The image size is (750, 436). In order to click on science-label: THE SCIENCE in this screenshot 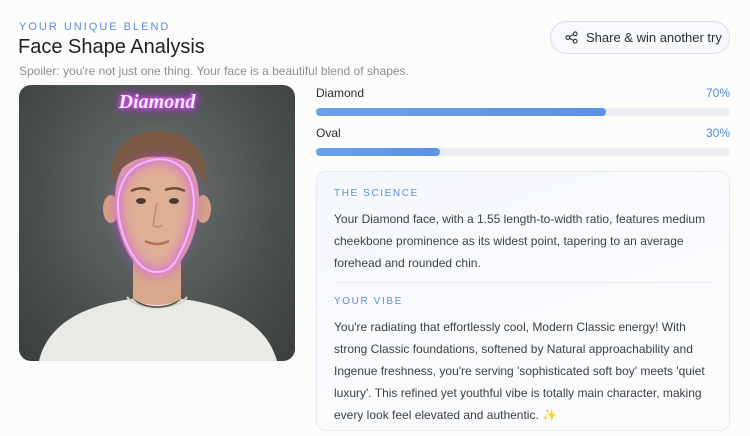, I will do `click(376, 193)`.